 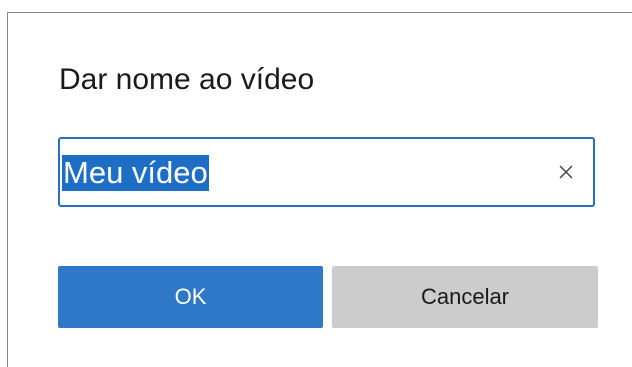 I want to click on clear-input-button, so click(x=566, y=172).